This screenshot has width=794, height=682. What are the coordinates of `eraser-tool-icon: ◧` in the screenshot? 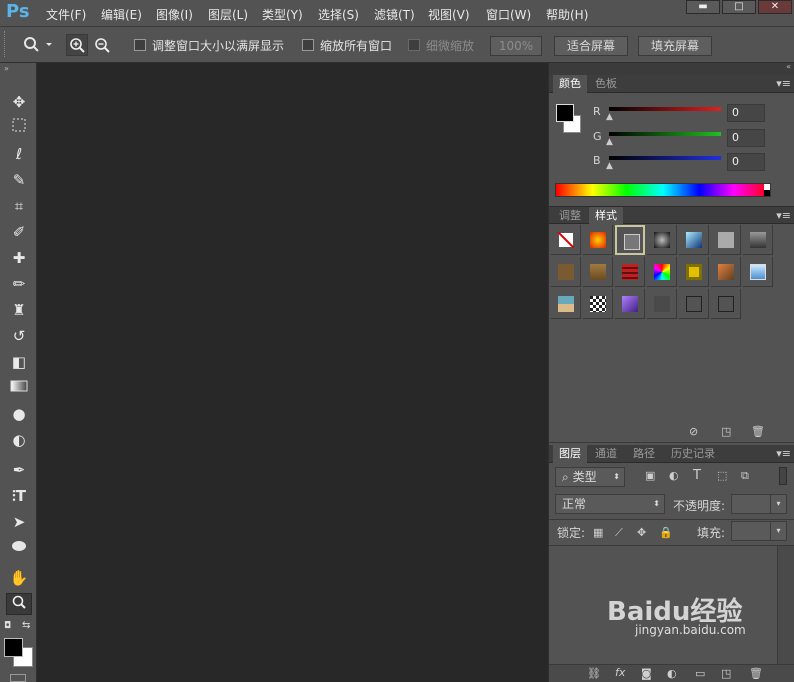 It's located at (19, 362).